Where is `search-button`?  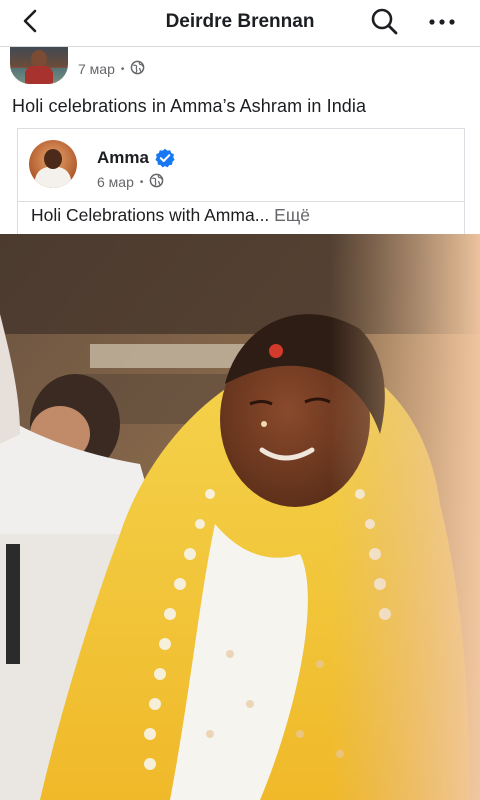 search-button is located at coordinates (384, 23).